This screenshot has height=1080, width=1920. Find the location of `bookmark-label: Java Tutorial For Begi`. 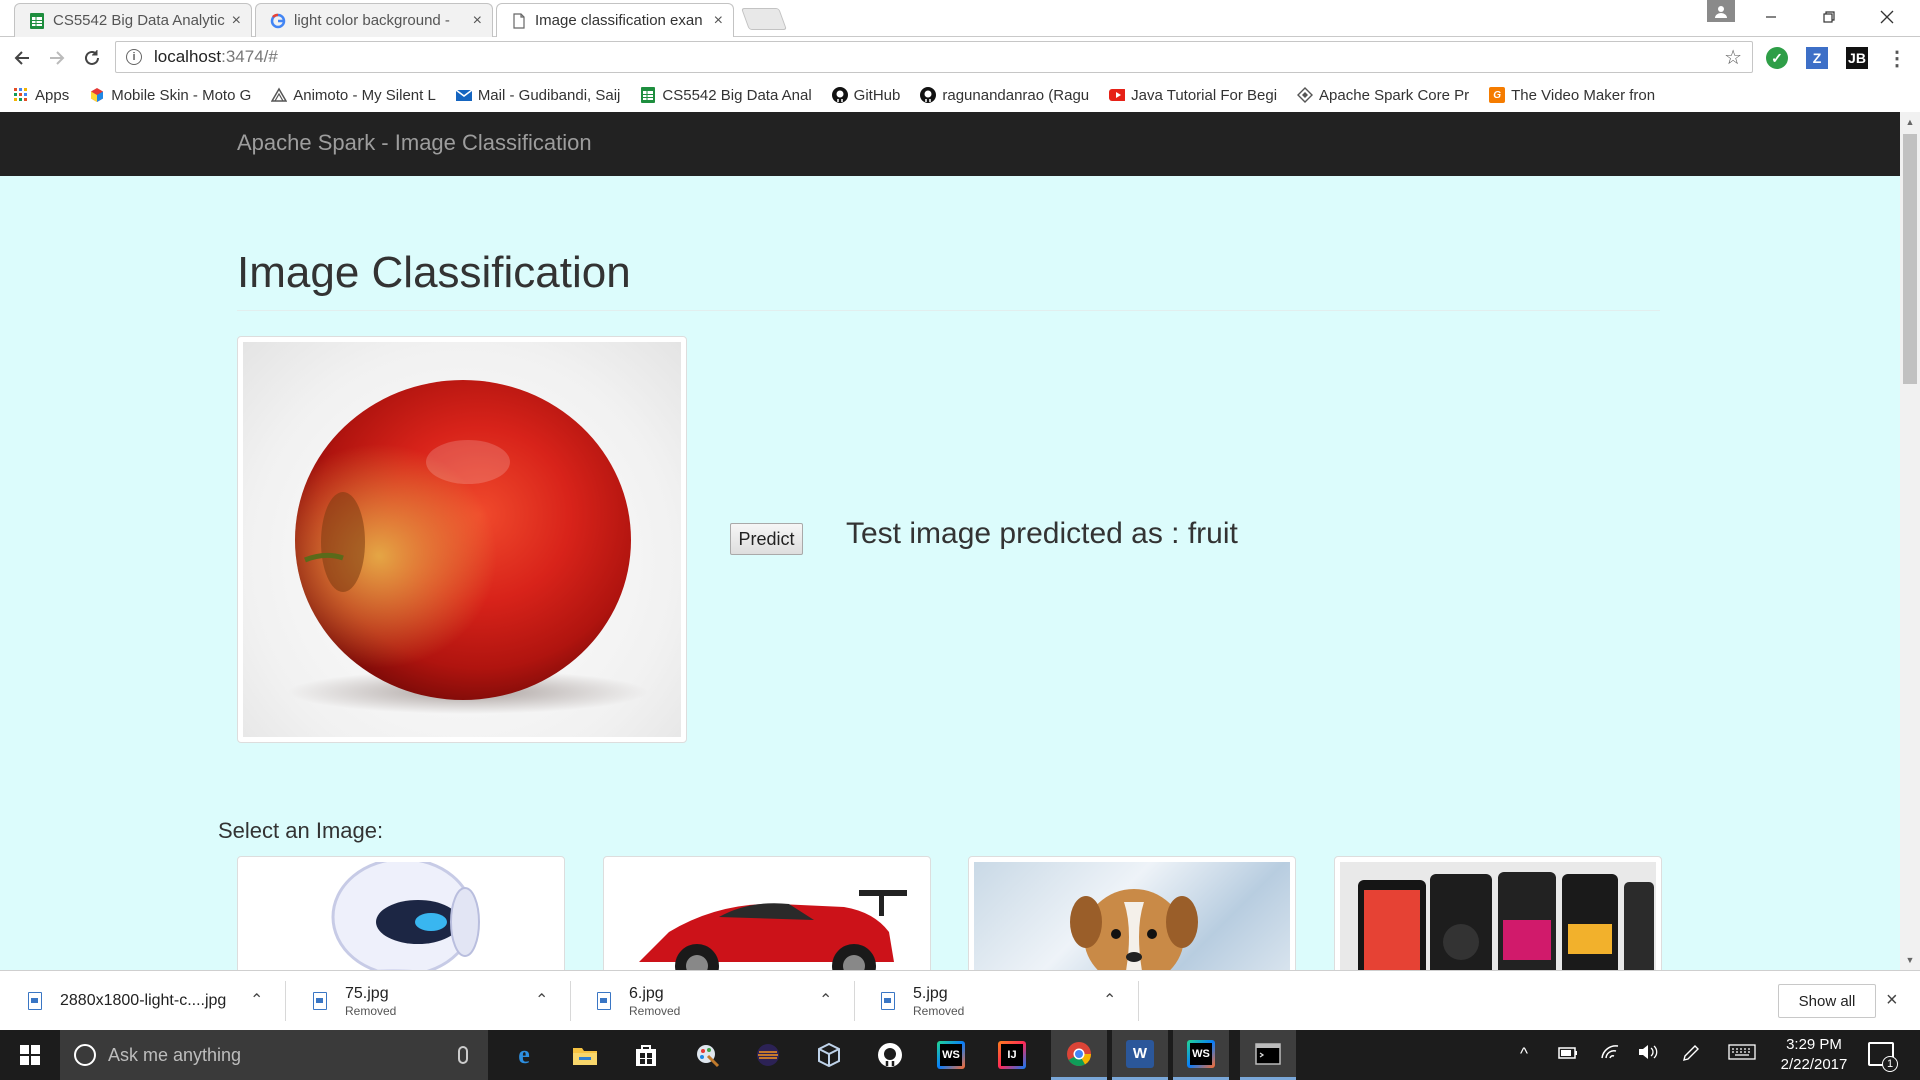

bookmark-label: Java Tutorial For Begi is located at coordinates (1204, 95).